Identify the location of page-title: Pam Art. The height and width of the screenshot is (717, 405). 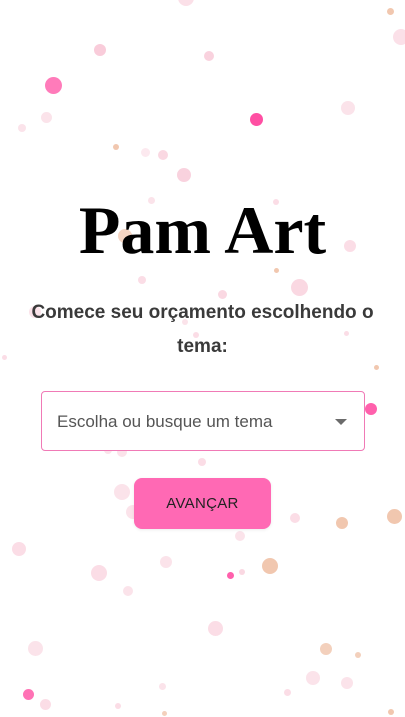
(202, 230).